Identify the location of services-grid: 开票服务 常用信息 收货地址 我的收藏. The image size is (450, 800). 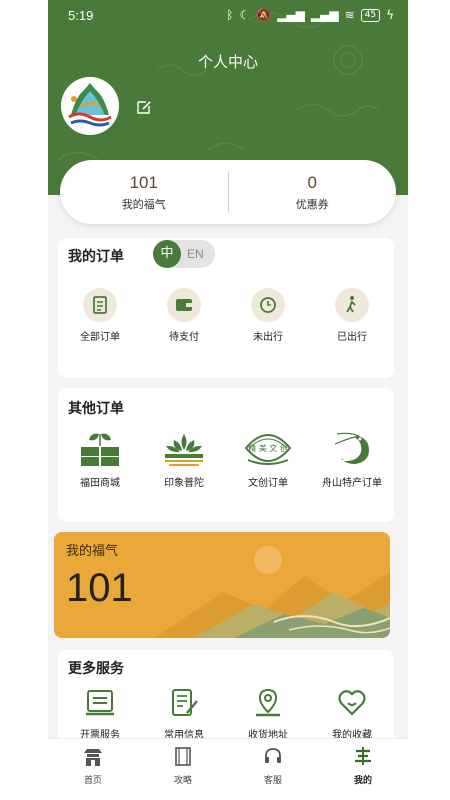
(226, 713).